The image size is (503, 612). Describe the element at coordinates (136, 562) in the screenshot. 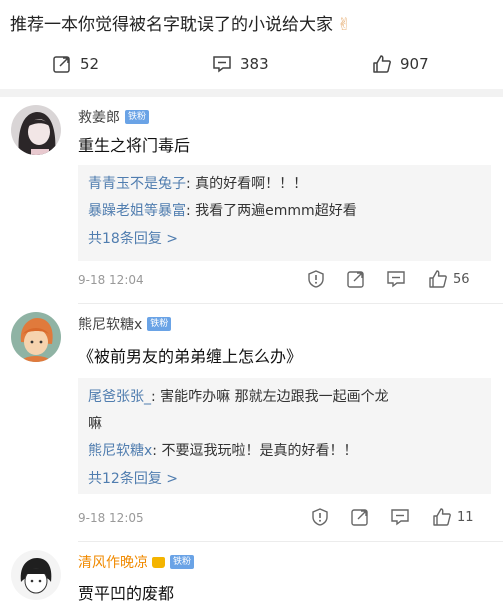

I see `comment-username: 清风作晚凉 铁粉` at that location.